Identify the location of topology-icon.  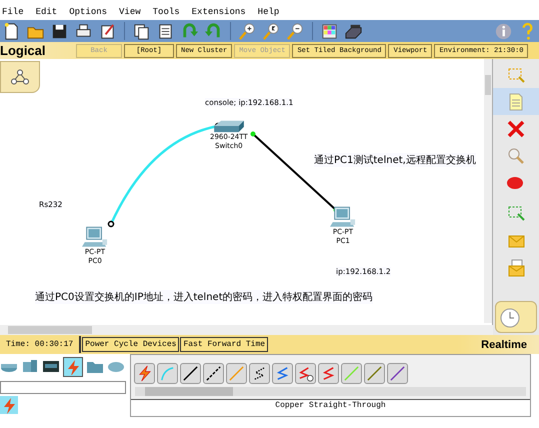
(20, 77).